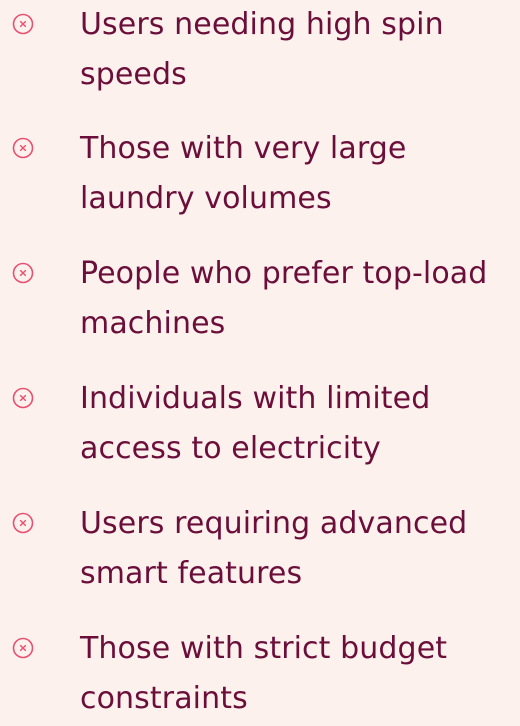 Image resolution: width=520 pixels, height=726 pixels. What do you see at coordinates (243, 148) in the screenshot?
I see `list-item-line-1: Those with very large` at bounding box center [243, 148].